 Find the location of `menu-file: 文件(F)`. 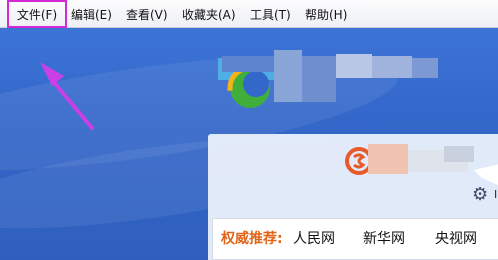

menu-file: 文件(F) is located at coordinates (37, 14).